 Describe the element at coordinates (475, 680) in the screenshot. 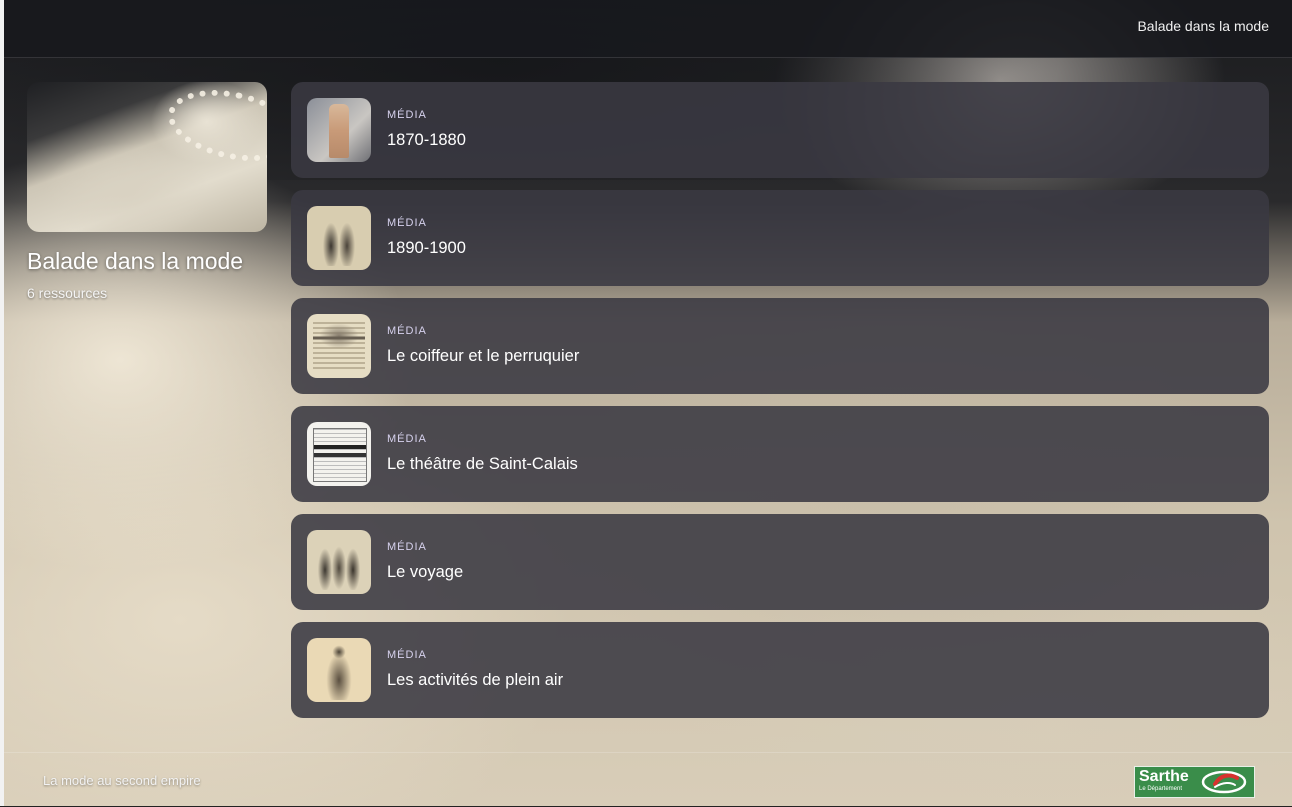

I see `item-title: Les activités de plein air` at that location.